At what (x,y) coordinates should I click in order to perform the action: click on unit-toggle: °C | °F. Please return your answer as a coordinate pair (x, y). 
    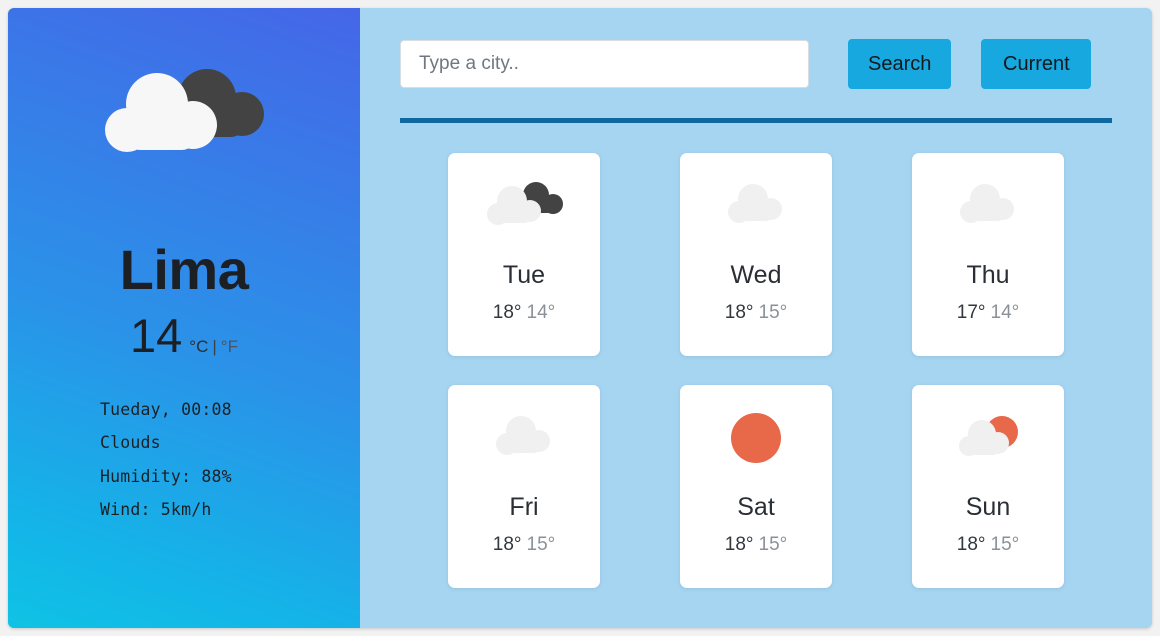
    Looking at the image, I should click on (213, 346).